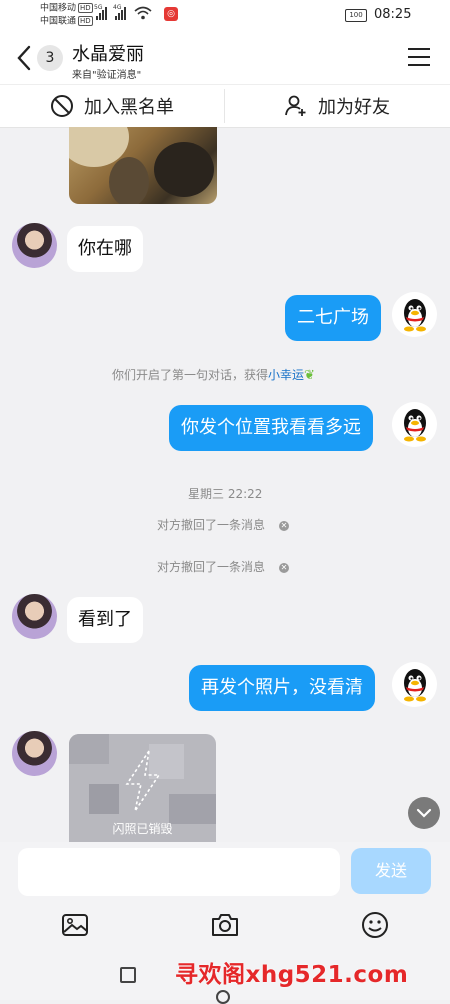 This screenshot has width=450, height=1004. What do you see at coordinates (62, 106) in the screenshot?
I see `block-icon` at bounding box center [62, 106].